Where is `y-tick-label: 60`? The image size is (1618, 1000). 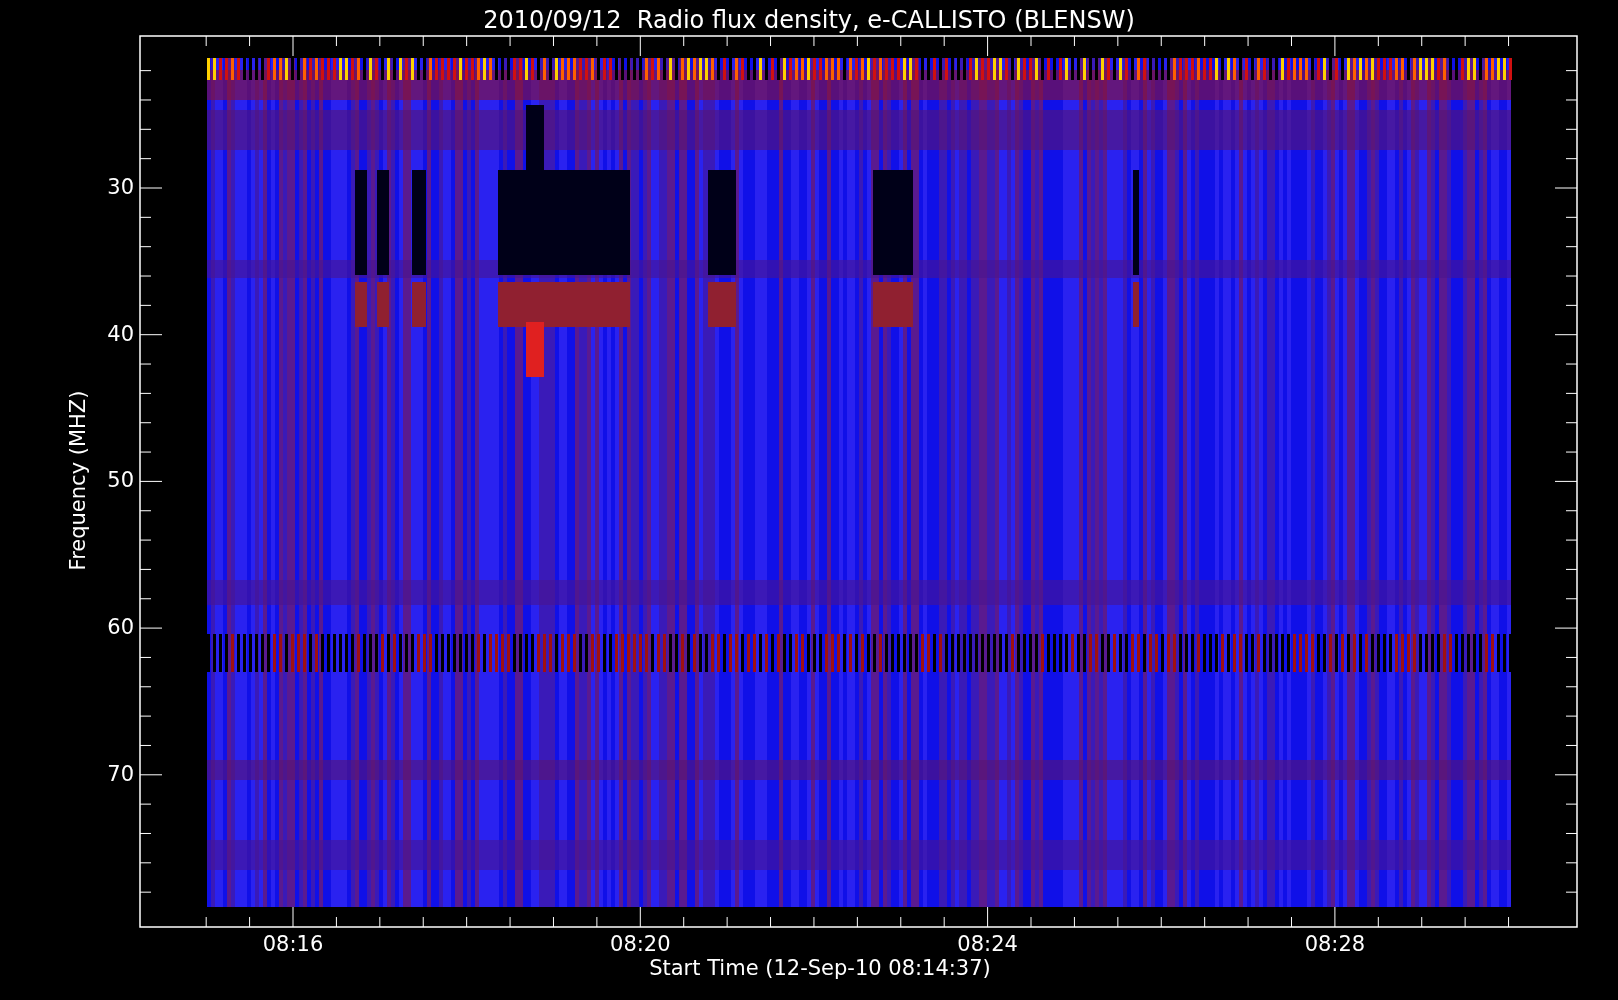
y-tick-label: 60 is located at coordinates (120, 628).